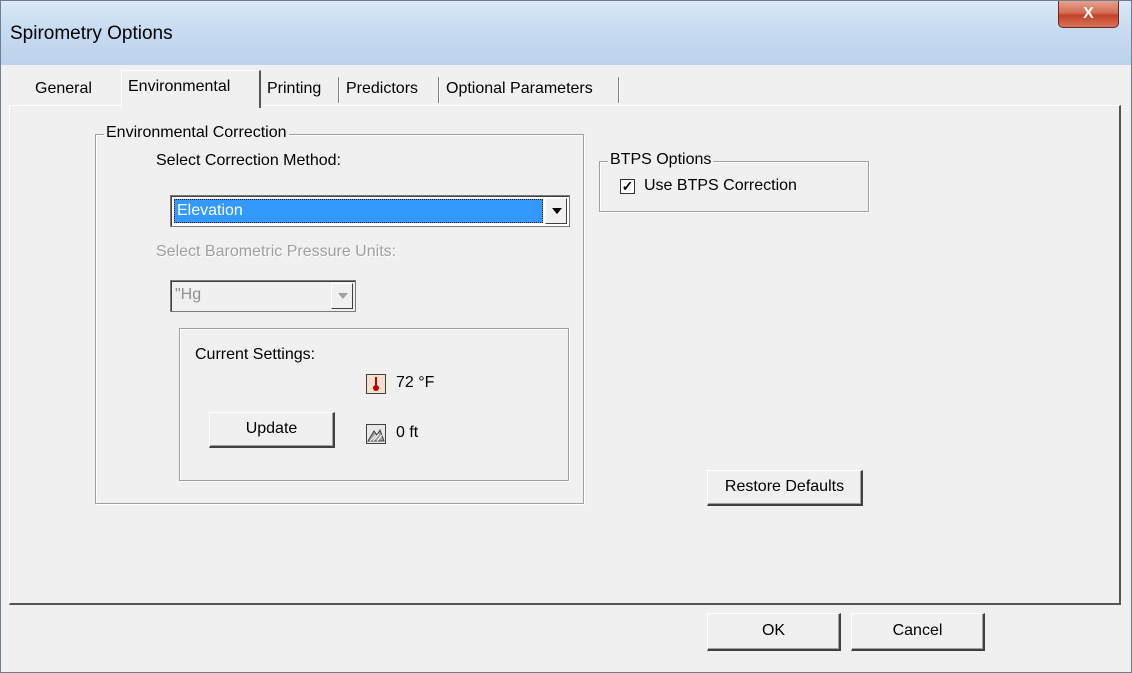 The width and height of the screenshot is (1132, 673). What do you see at coordinates (785, 488) in the screenshot?
I see `restore-defaults-button: Restore Defaults` at bounding box center [785, 488].